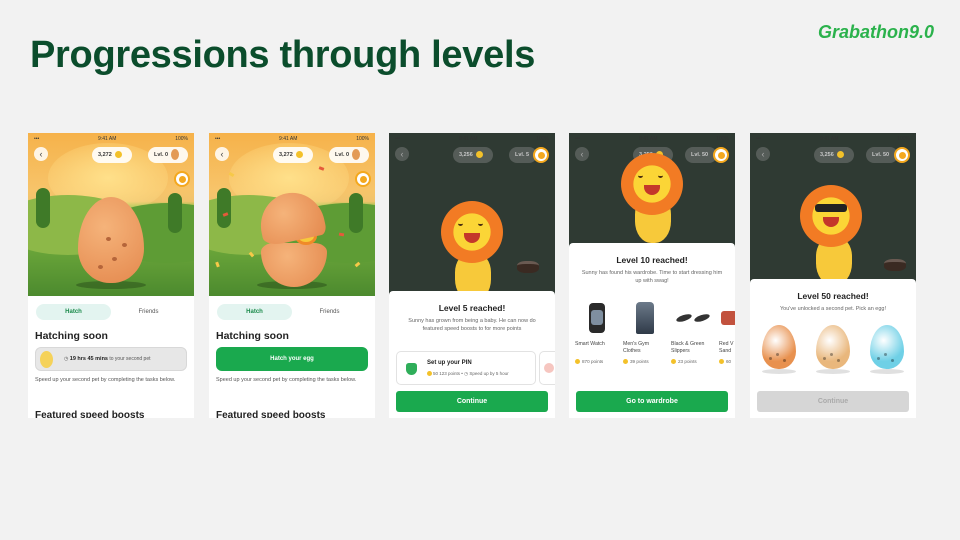 The image size is (960, 540). Describe the element at coordinates (547, 368) in the screenshot. I see `task-card-next` at that location.